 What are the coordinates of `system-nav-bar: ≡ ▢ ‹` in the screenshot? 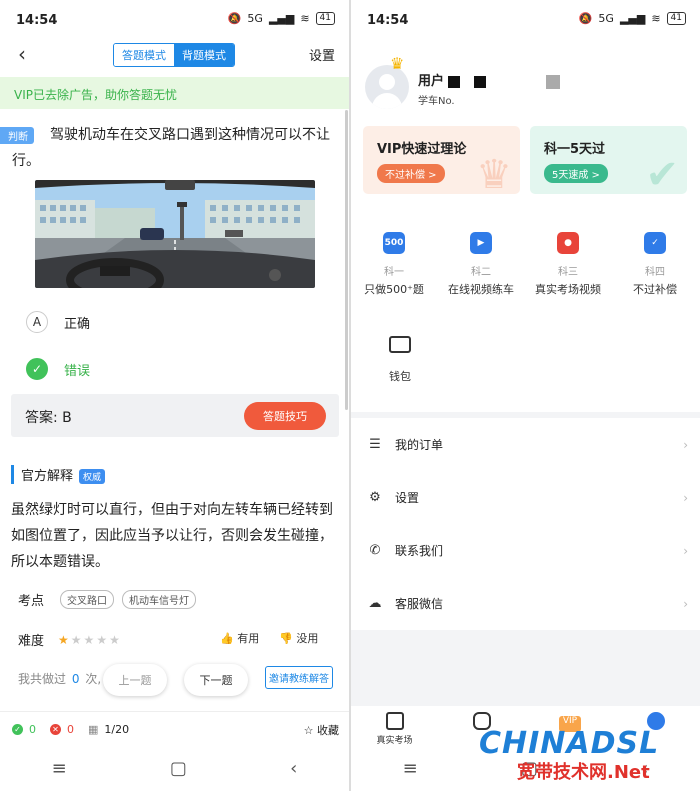 It's located at (174, 768).